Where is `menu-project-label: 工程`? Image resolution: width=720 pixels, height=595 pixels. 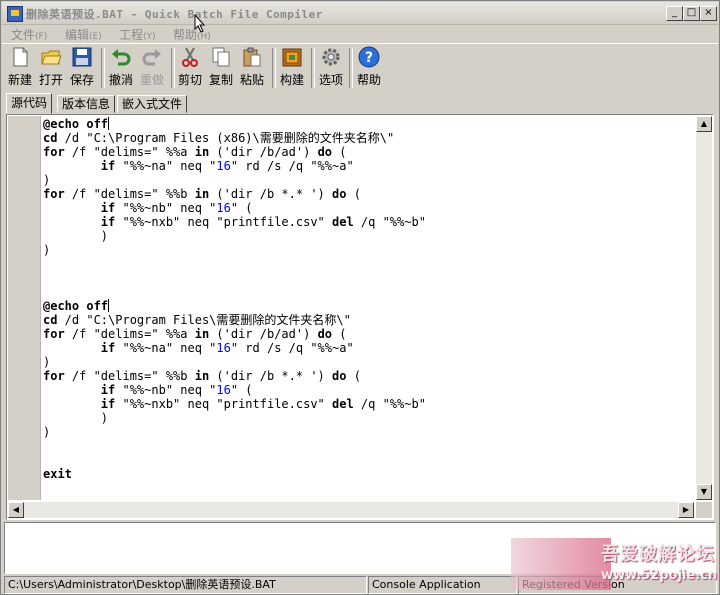
menu-project-label: 工程 is located at coordinates (131, 35).